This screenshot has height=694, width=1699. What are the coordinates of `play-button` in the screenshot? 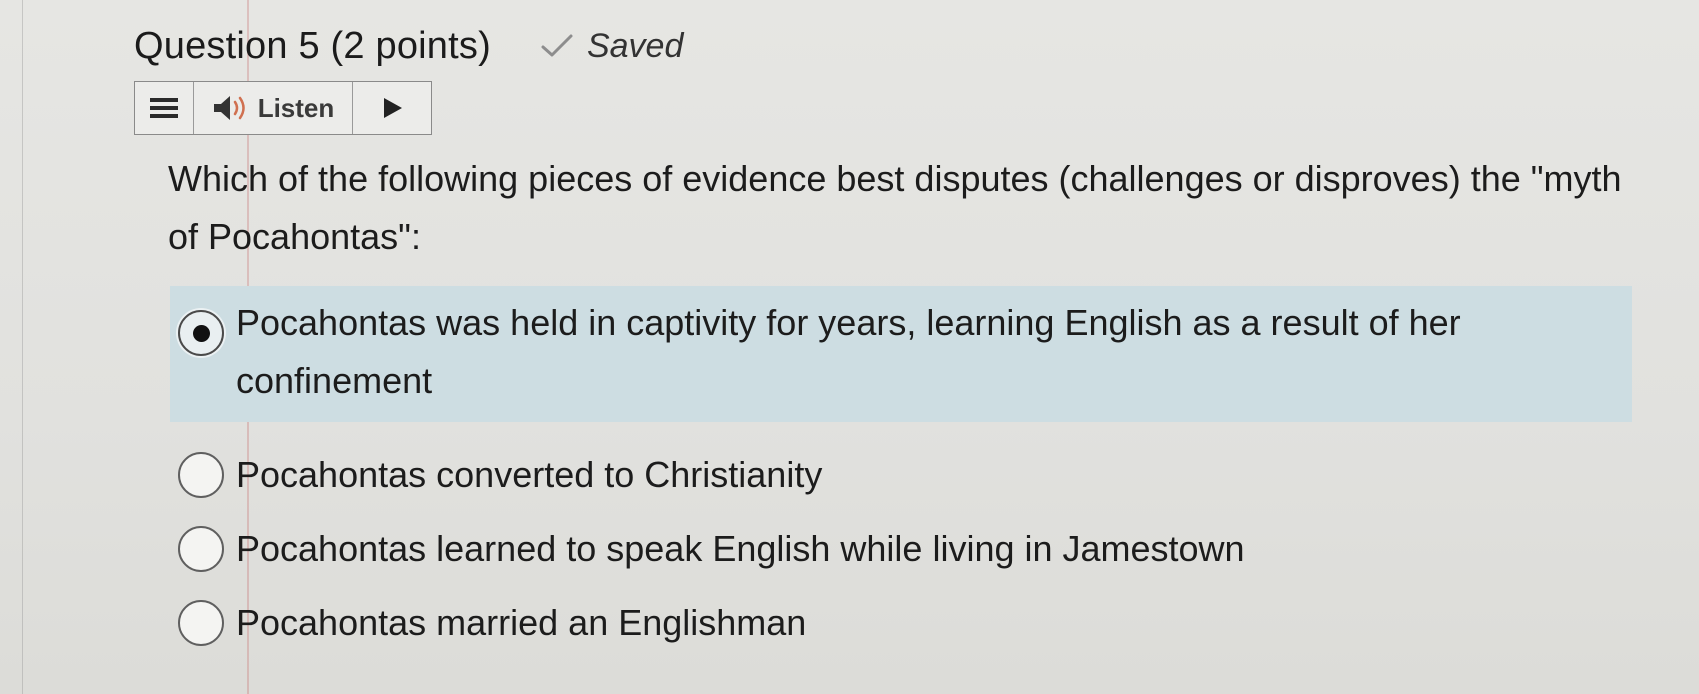 It's located at (392, 108).